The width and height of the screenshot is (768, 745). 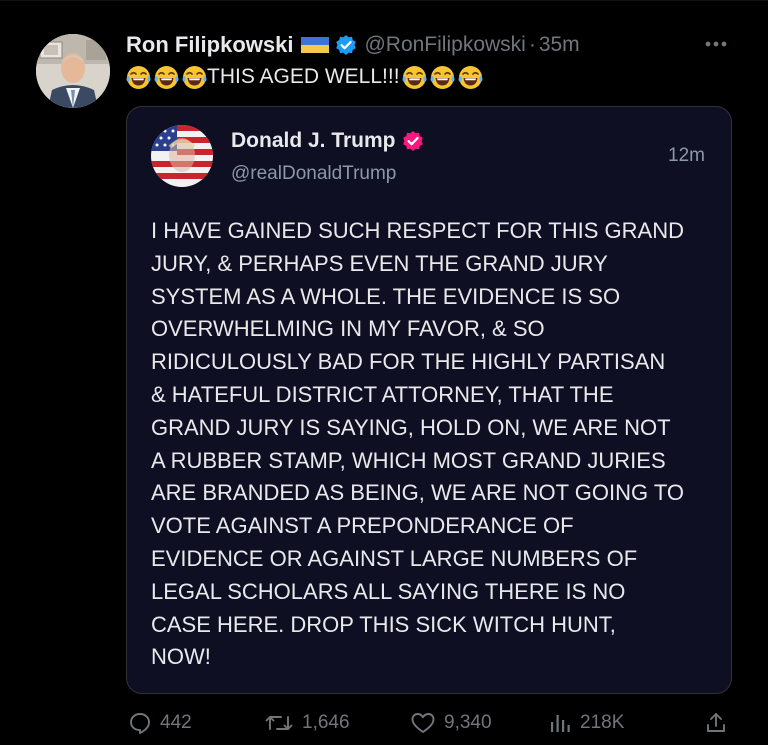 What do you see at coordinates (559, 45) in the screenshot?
I see `tweet-timestamp: 35m` at bounding box center [559, 45].